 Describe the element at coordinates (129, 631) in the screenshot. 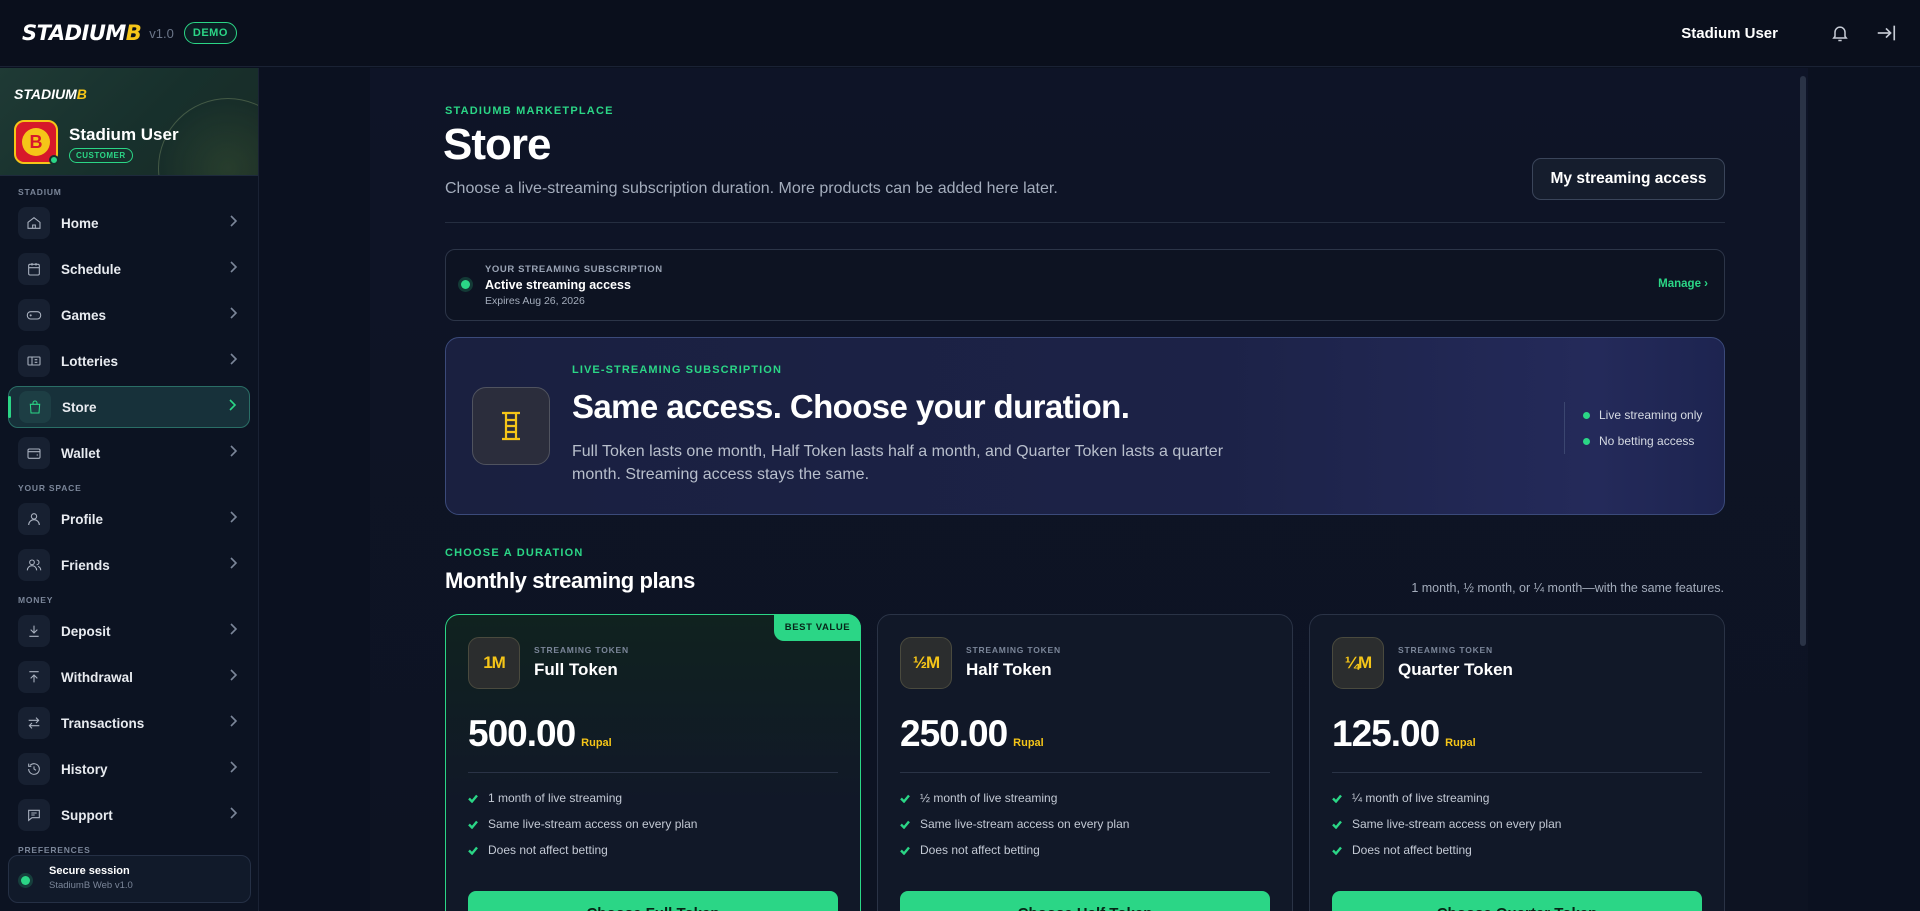

I see `sidebar-item-deposit: Deposit` at that location.